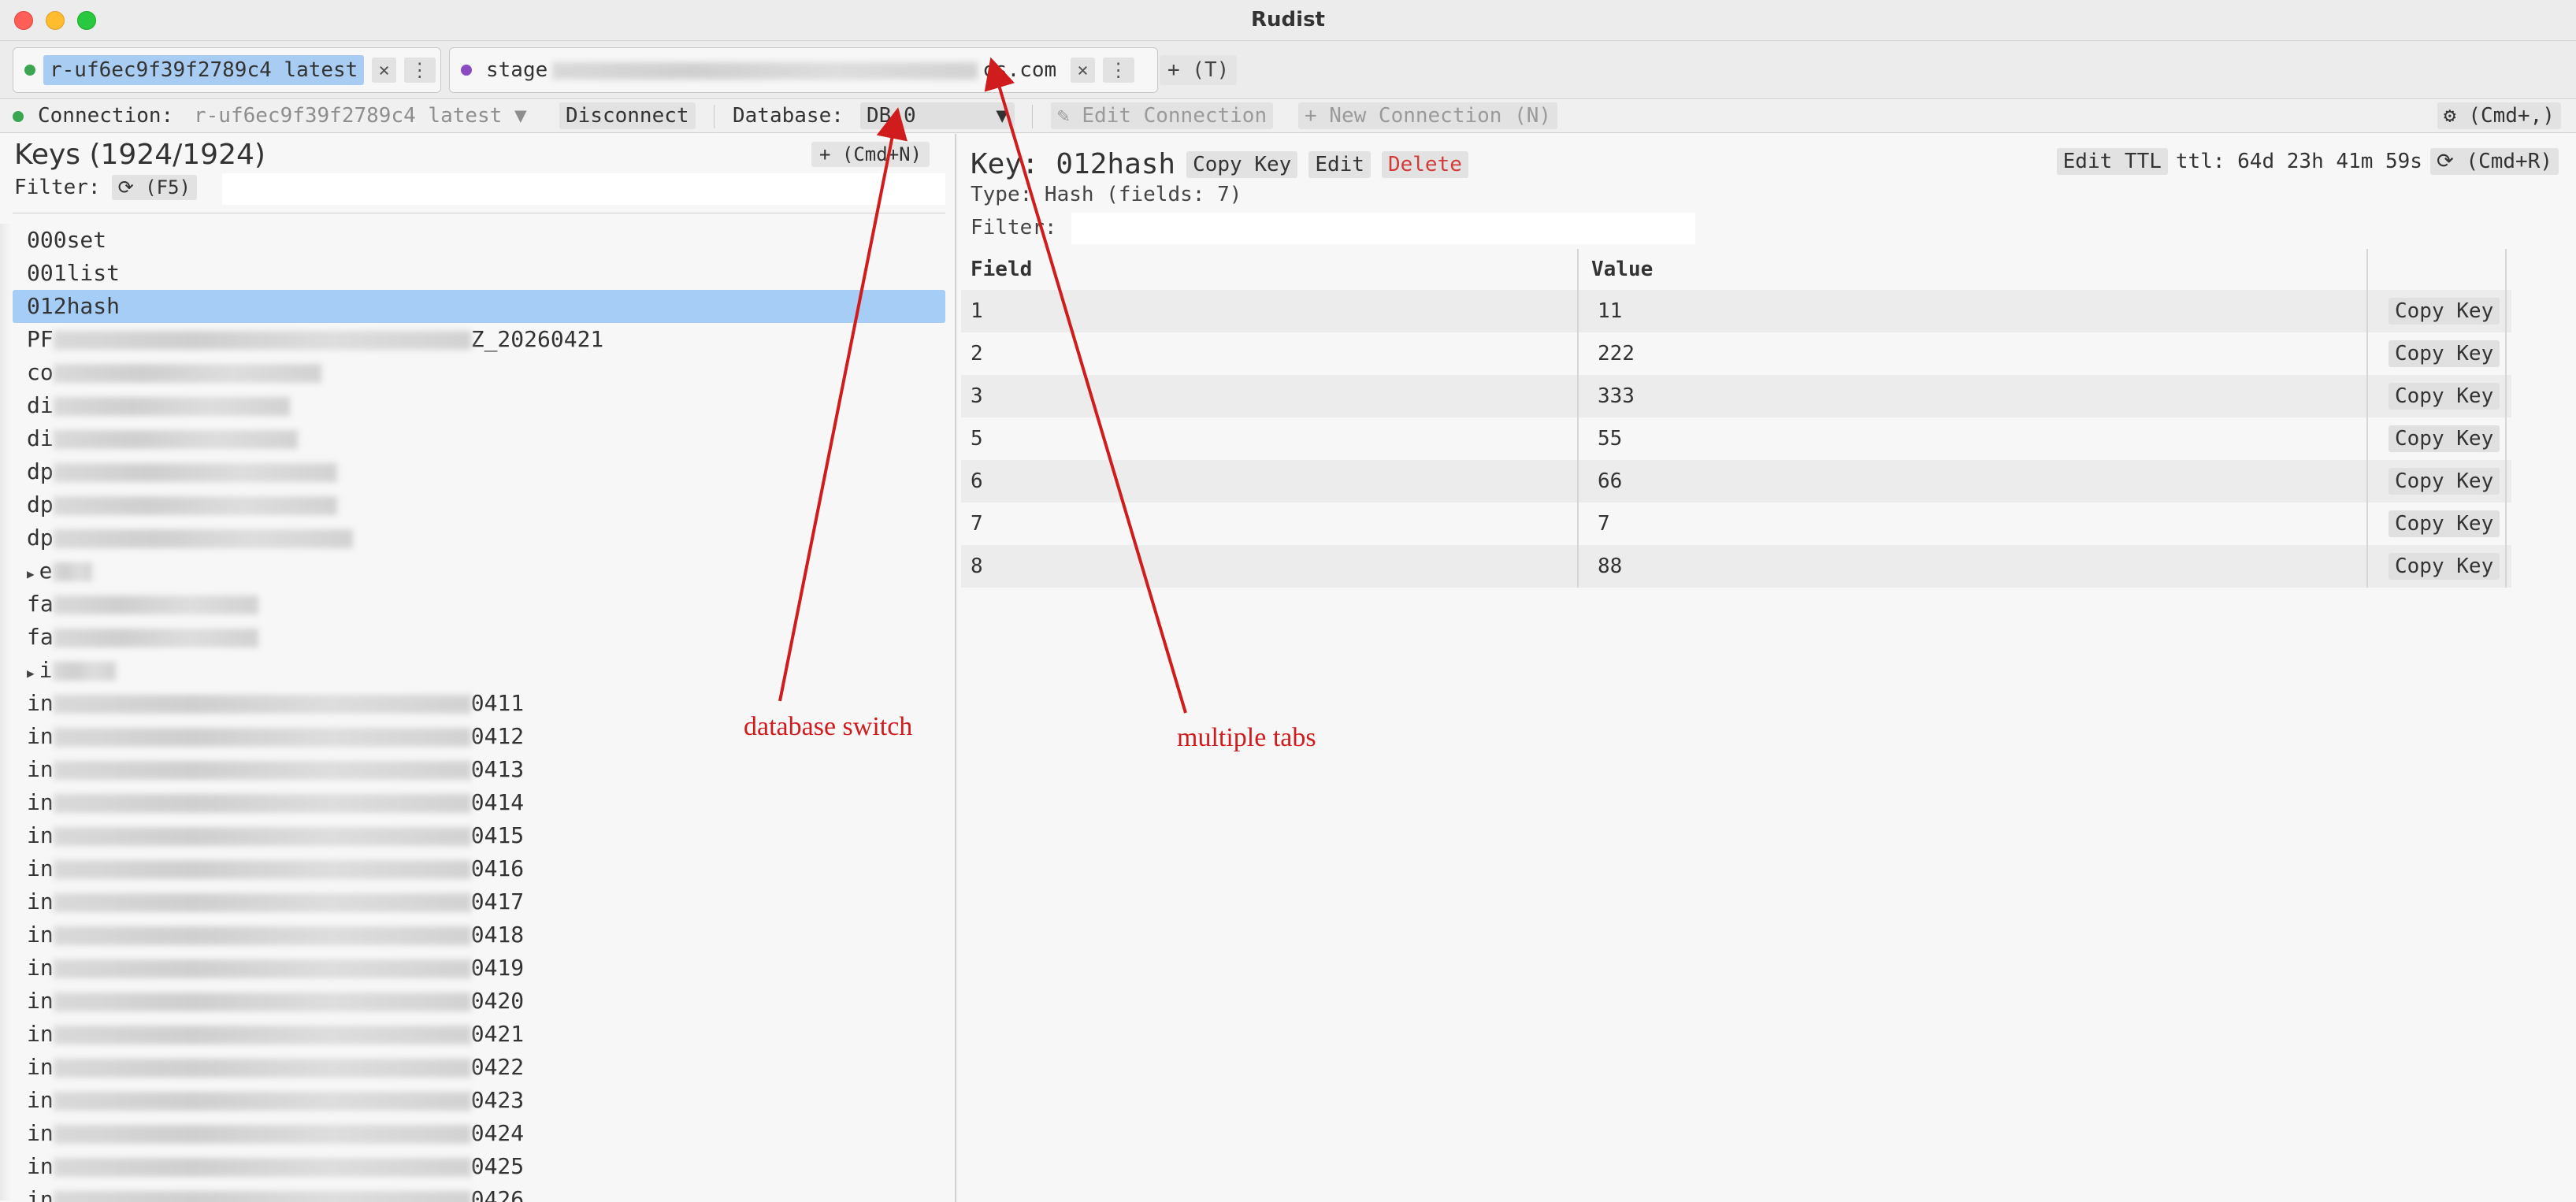 This screenshot has width=2576, height=1202. What do you see at coordinates (1339, 164) in the screenshot?
I see `edit-key-button: Edit` at bounding box center [1339, 164].